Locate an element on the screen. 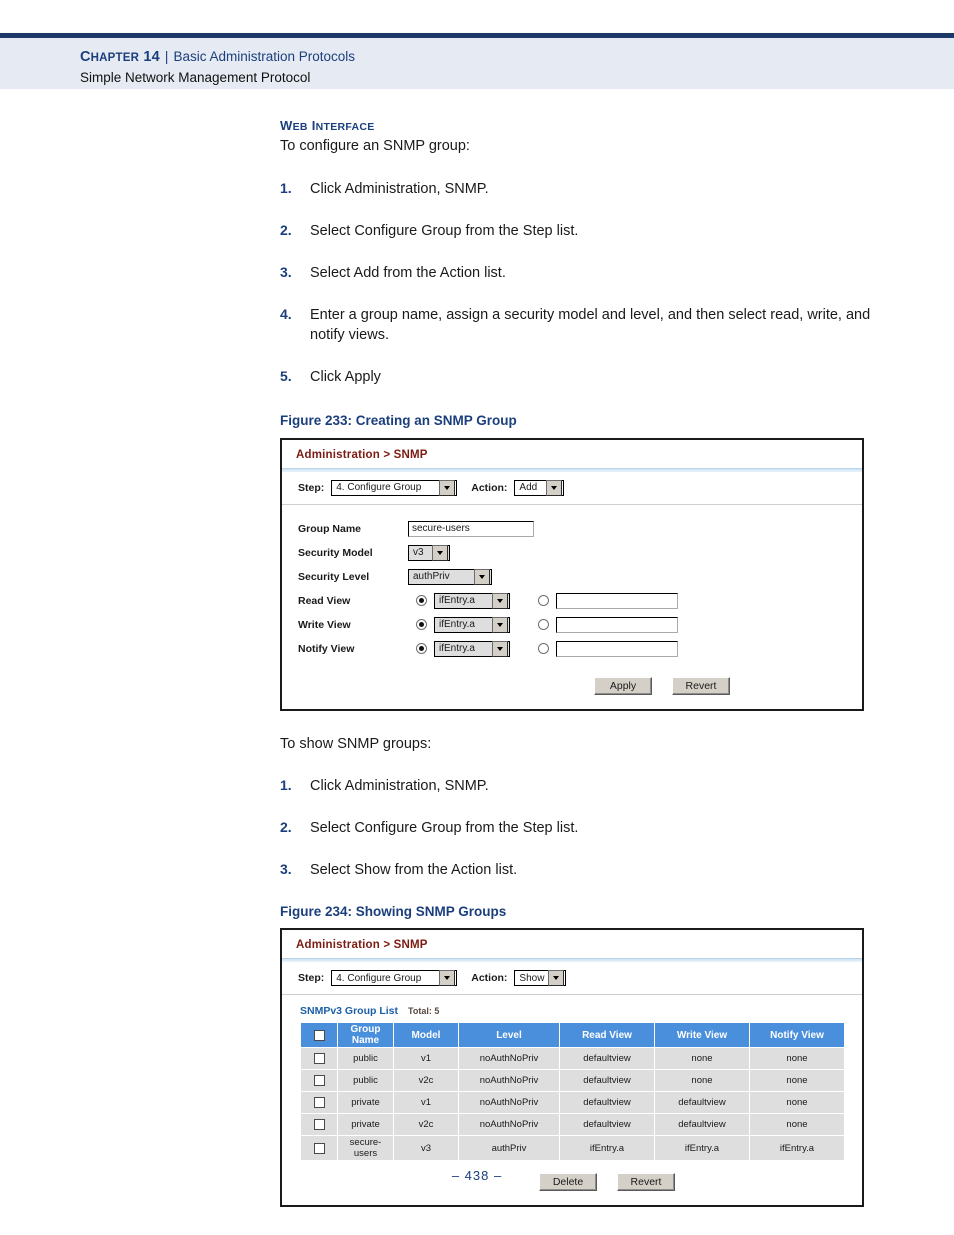 Image resolution: width=954 pixels, height=1235 pixels. action-select-value: Add is located at coordinates (528, 488).